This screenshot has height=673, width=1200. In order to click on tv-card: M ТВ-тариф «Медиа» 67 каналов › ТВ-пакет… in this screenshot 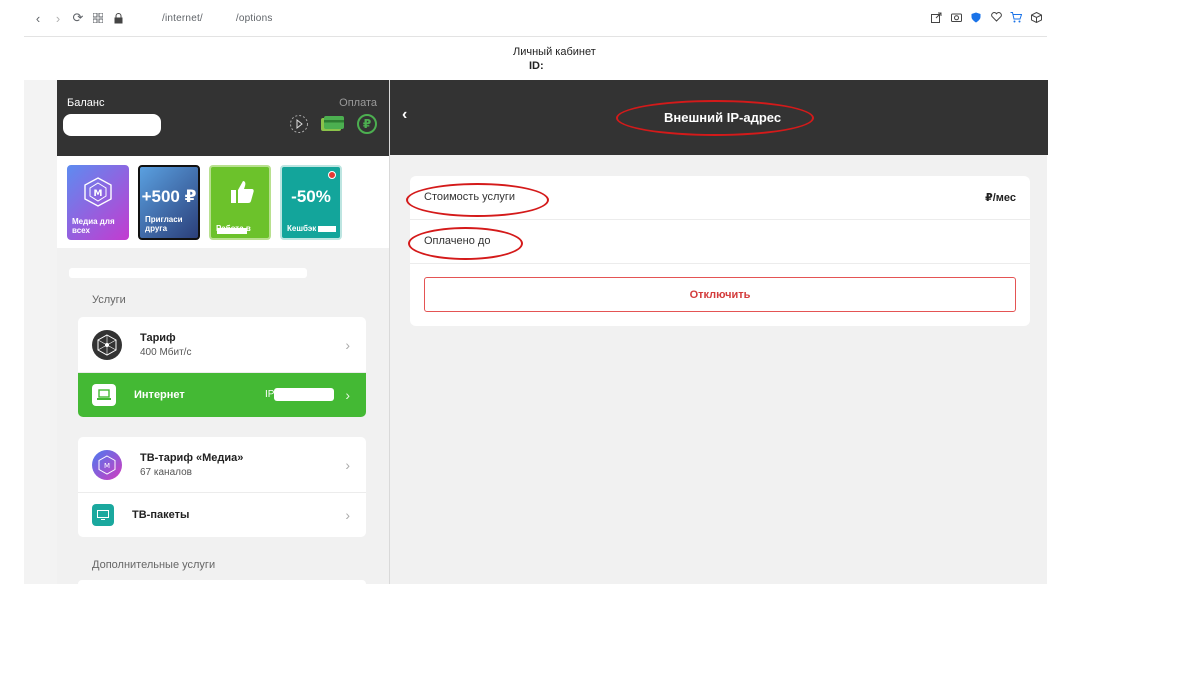, I will do `click(222, 487)`.